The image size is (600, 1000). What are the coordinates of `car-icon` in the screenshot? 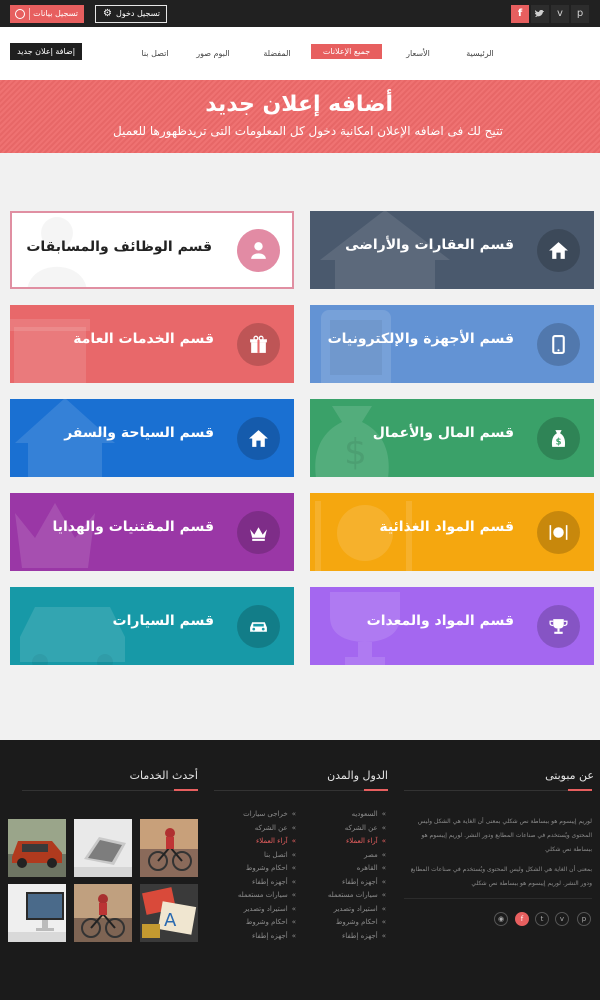 It's located at (258, 626).